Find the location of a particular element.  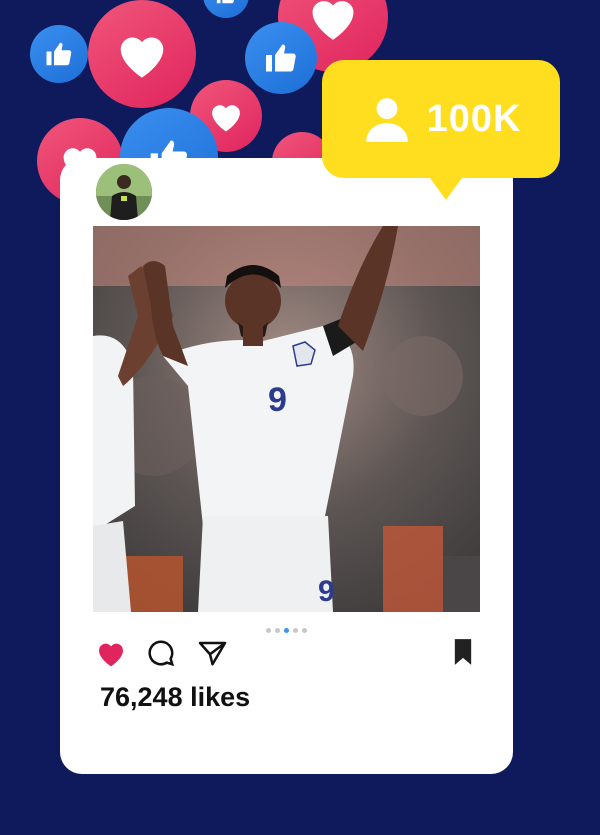

user-icon is located at coordinates (386, 120).